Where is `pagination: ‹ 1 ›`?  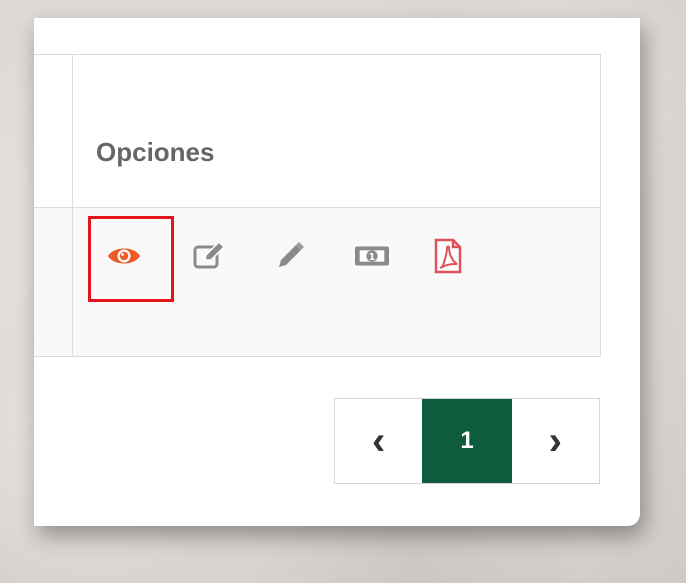 pagination: ‹ 1 › is located at coordinates (467, 441).